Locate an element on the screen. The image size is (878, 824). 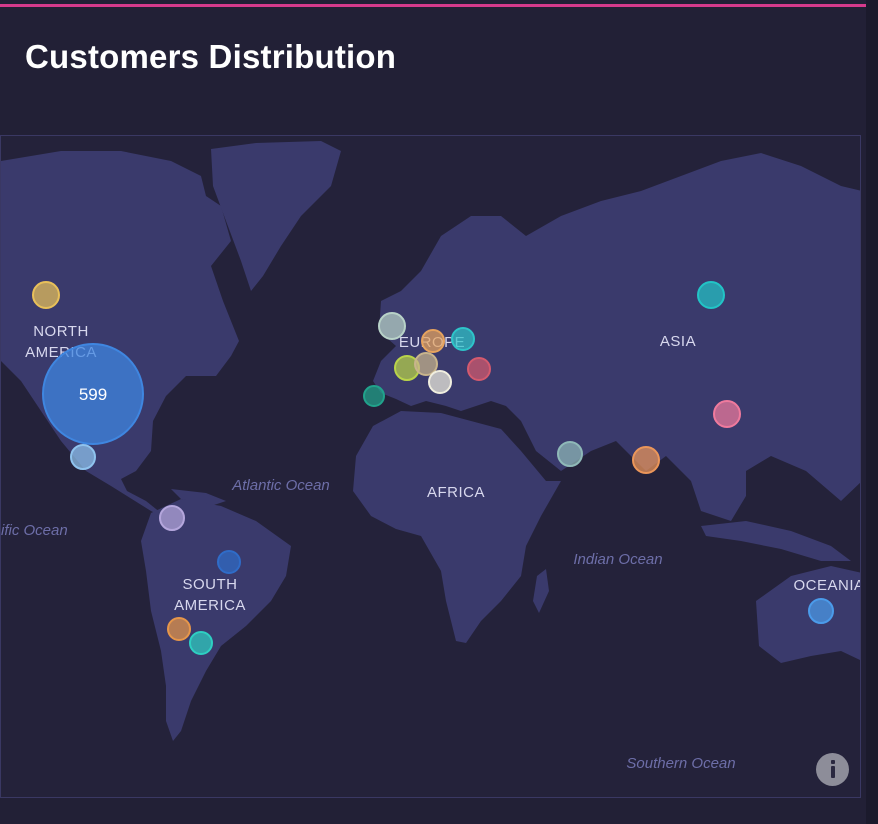
marker-brazil is located at coordinates (229, 562).